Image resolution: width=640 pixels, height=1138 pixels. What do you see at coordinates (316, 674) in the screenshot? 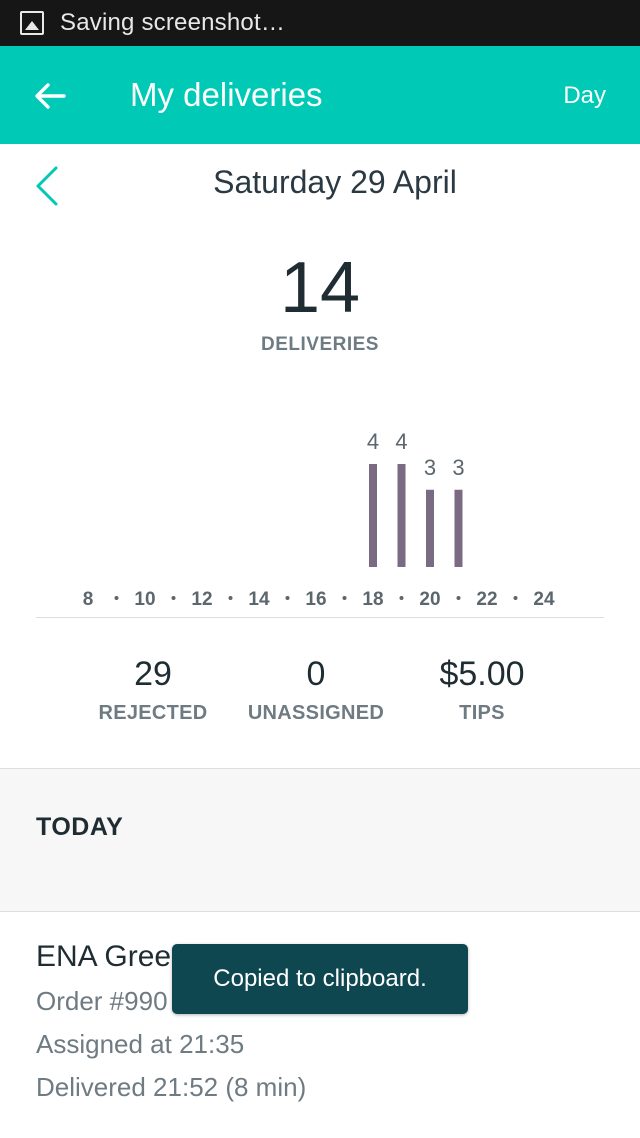
I see `unassigned-value: 0` at bounding box center [316, 674].